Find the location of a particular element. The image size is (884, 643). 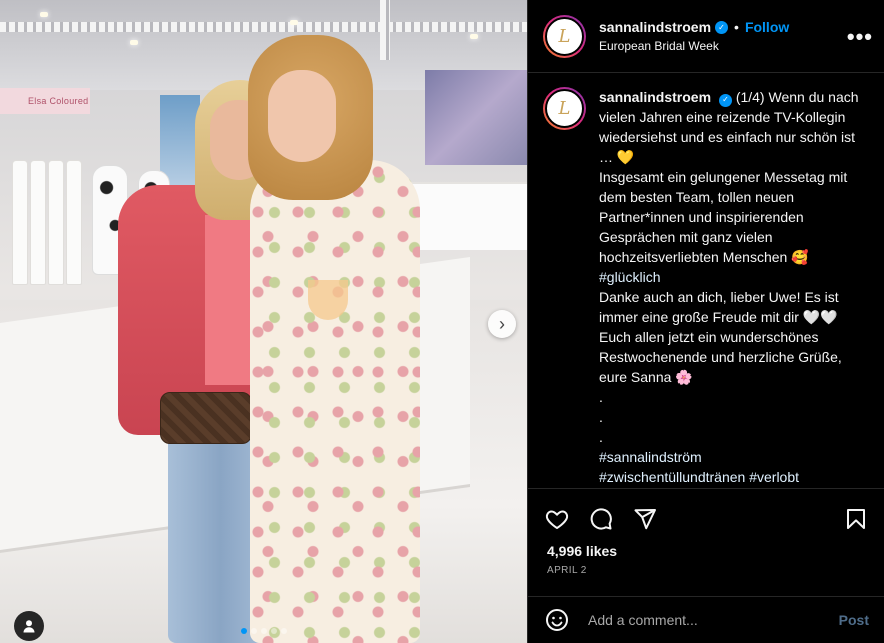

comment-icon is located at coordinates (601, 519).